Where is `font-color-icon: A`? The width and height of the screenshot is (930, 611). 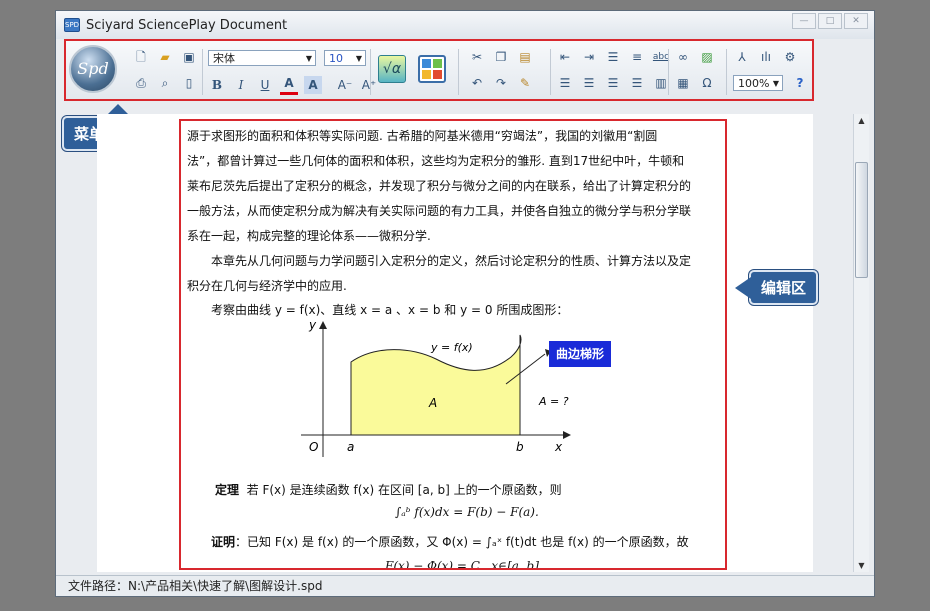
font-color-icon: A is located at coordinates (289, 84).